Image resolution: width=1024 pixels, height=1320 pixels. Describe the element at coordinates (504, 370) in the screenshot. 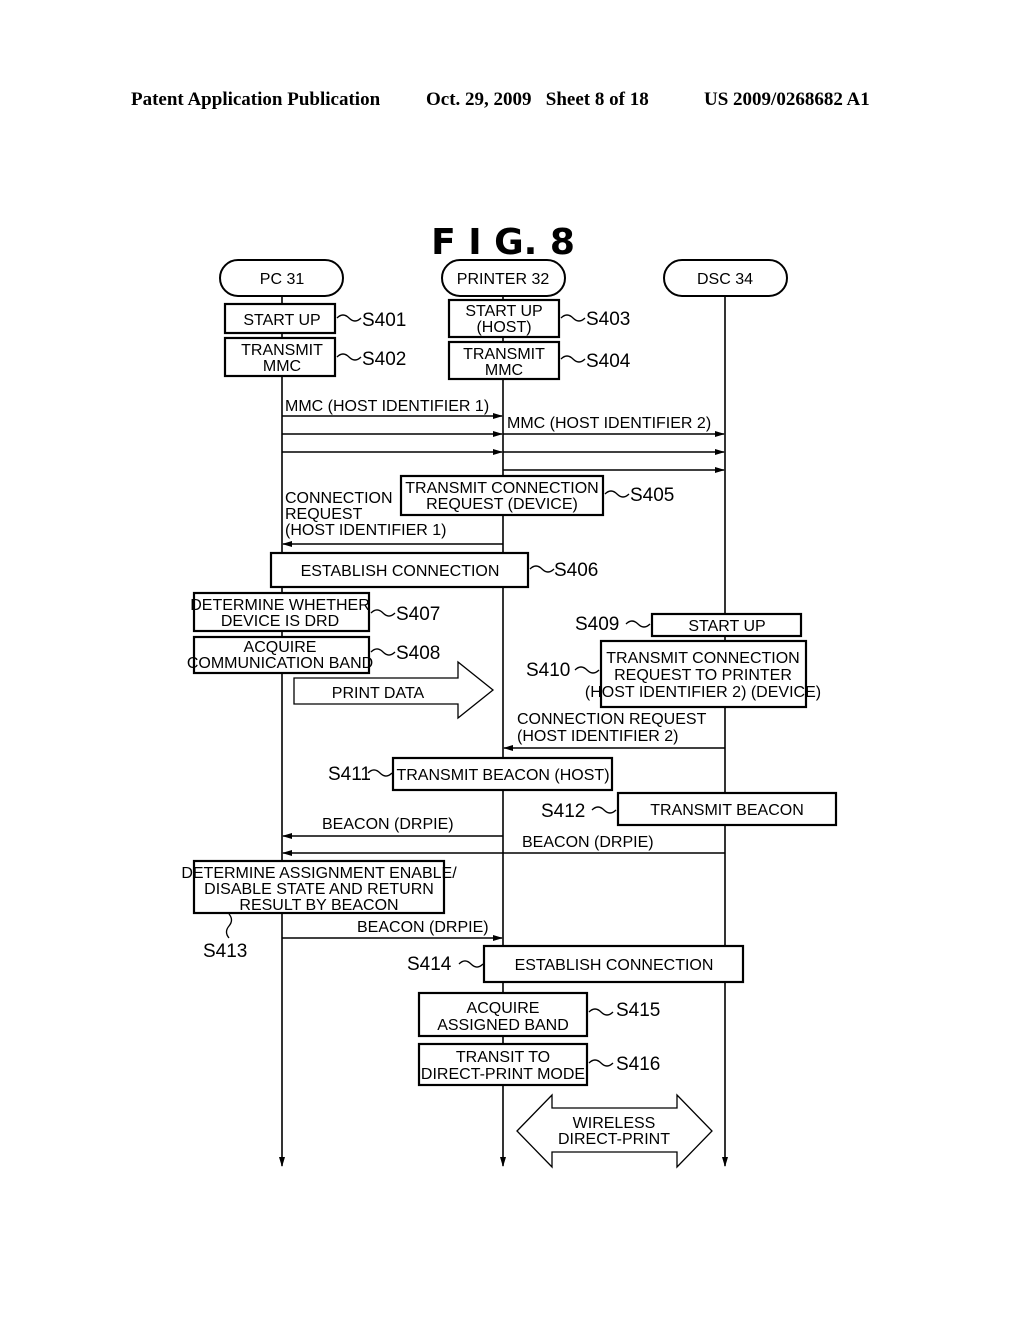

I see `step-text-s404-2: MMC` at that location.